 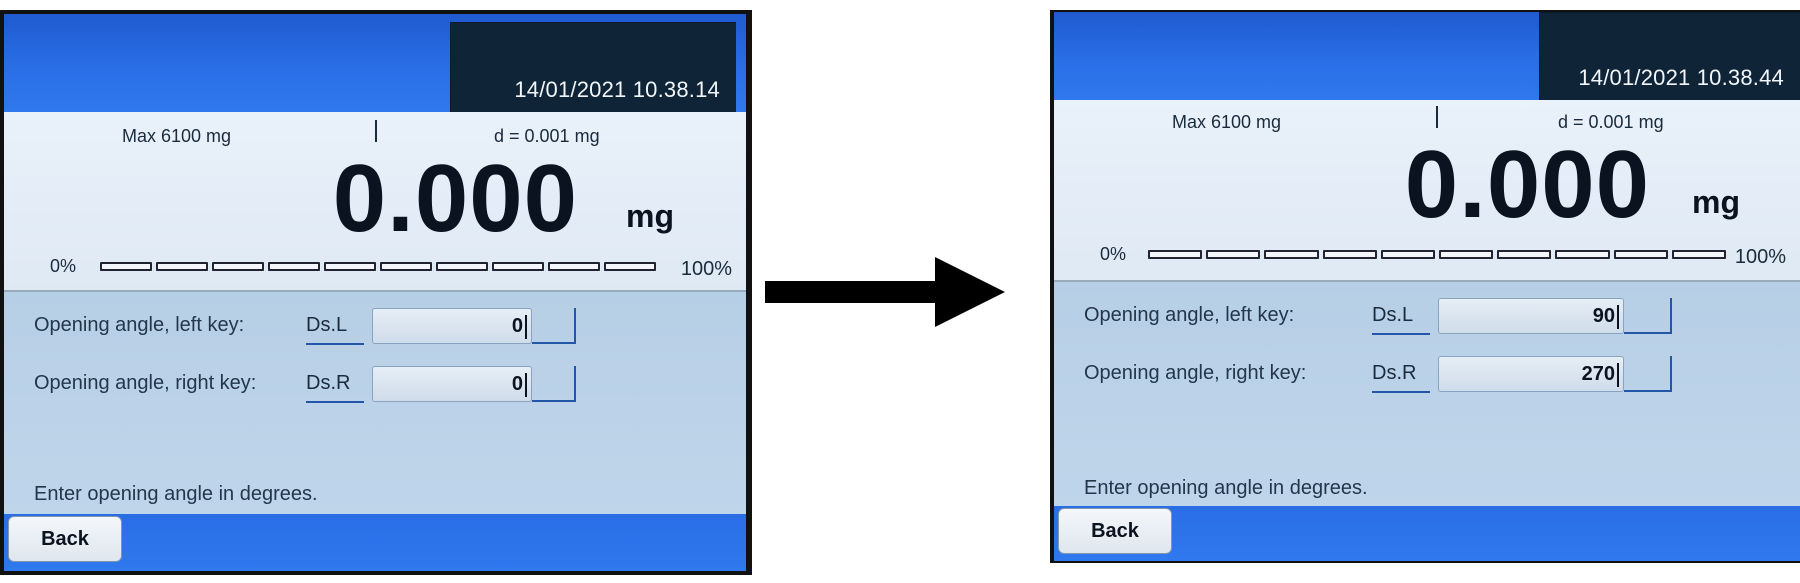 What do you see at coordinates (885, 292) in the screenshot?
I see `right-arrow-icon` at bounding box center [885, 292].